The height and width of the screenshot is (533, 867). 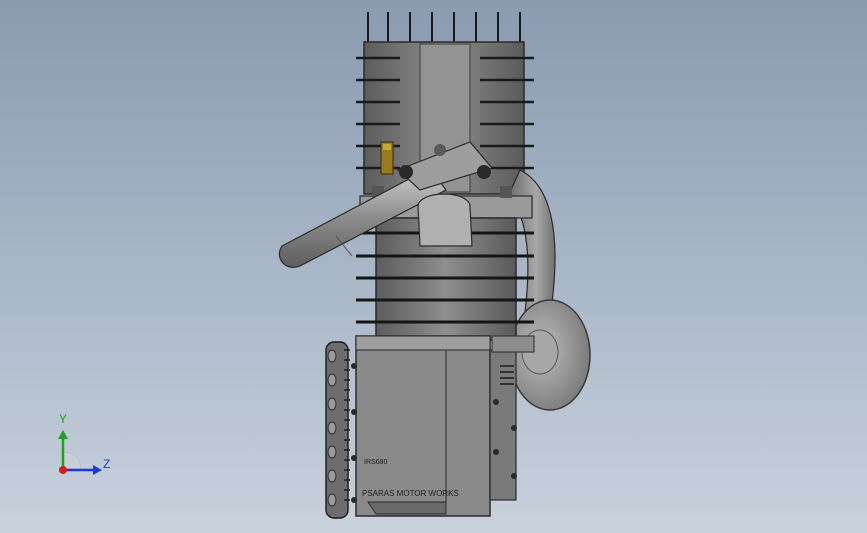 What do you see at coordinates (63, 419) in the screenshot?
I see `y-axis-label: Y` at bounding box center [63, 419].